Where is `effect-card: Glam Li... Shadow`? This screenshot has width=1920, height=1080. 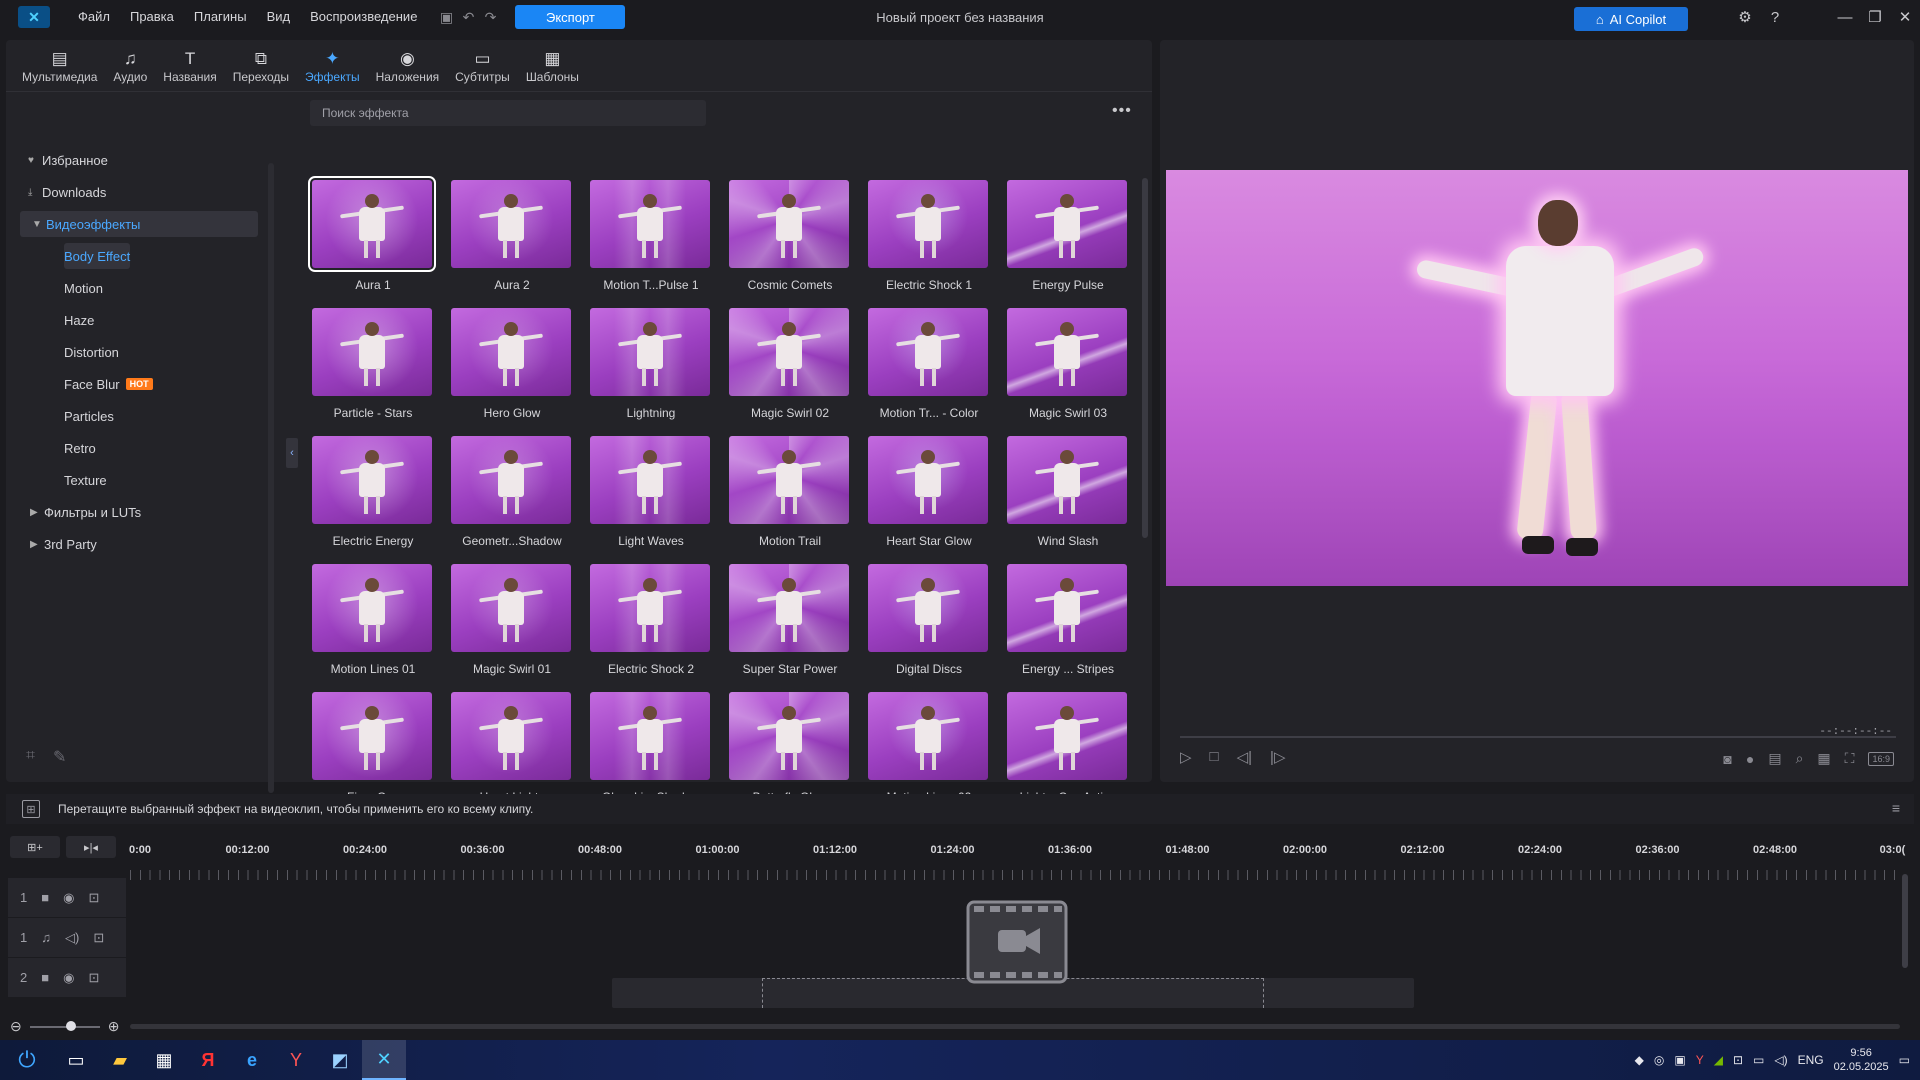
effect-card: Glam Li... Shadow is located at coordinates (651, 748).